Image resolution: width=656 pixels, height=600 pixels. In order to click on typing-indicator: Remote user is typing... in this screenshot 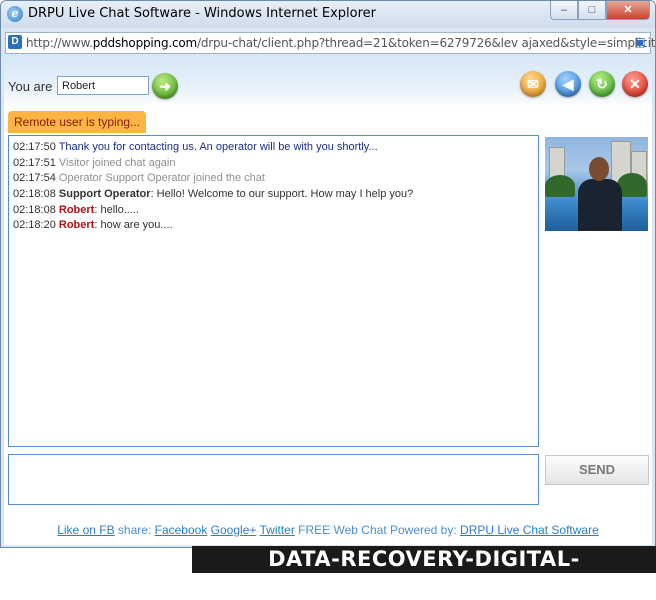, I will do `click(77, 122)`.